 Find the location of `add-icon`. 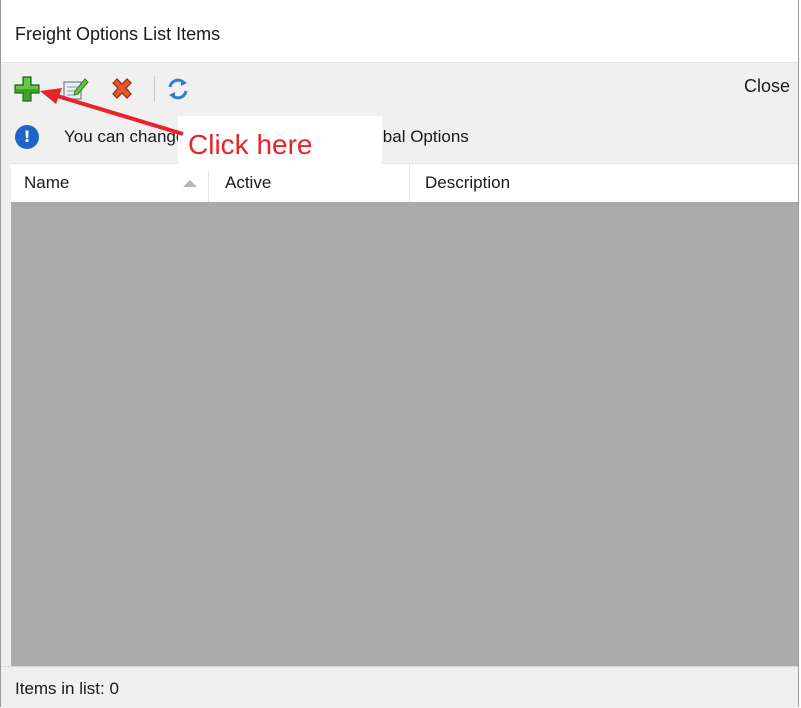

add-icon is located at coordinates (27, 89).